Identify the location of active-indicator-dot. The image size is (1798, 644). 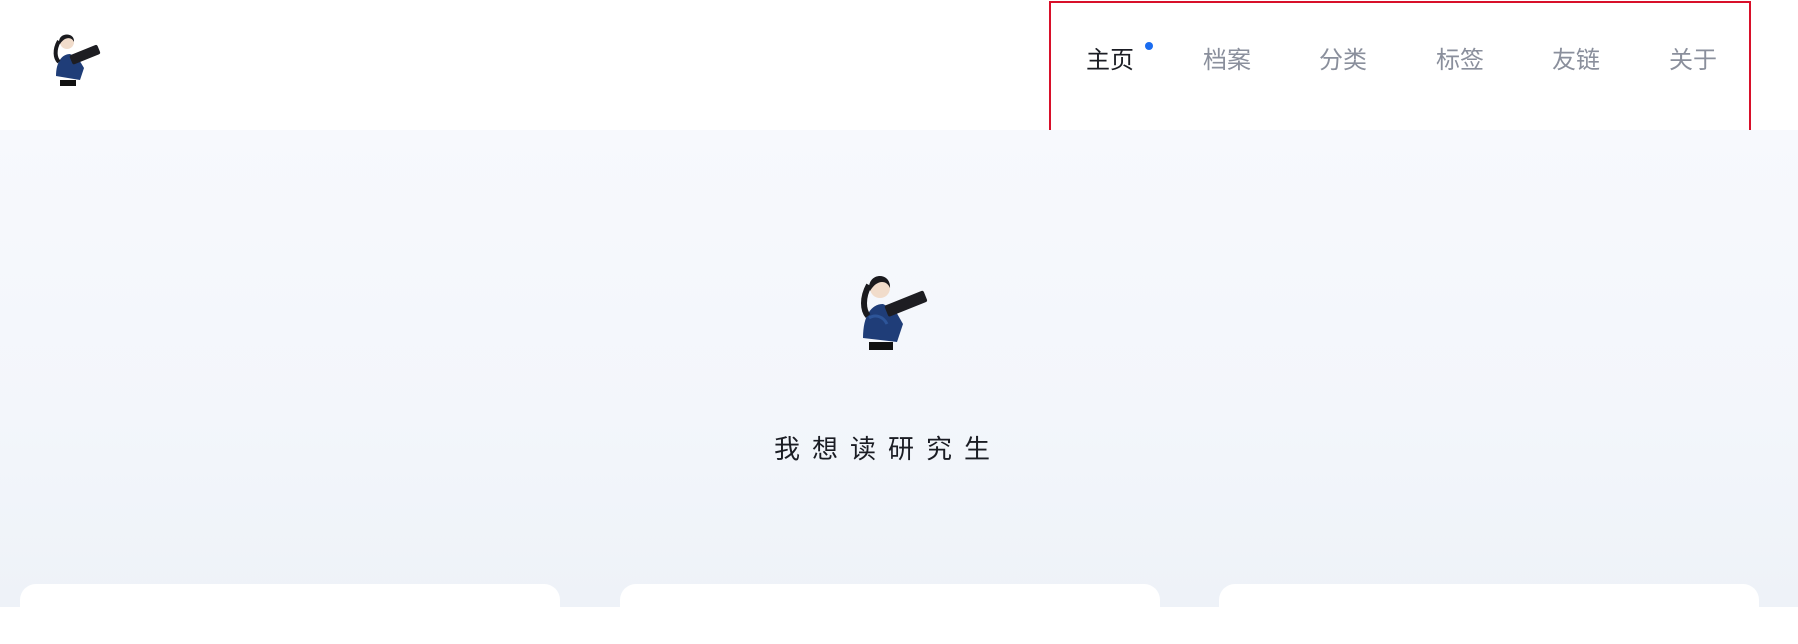
(1149, 46).